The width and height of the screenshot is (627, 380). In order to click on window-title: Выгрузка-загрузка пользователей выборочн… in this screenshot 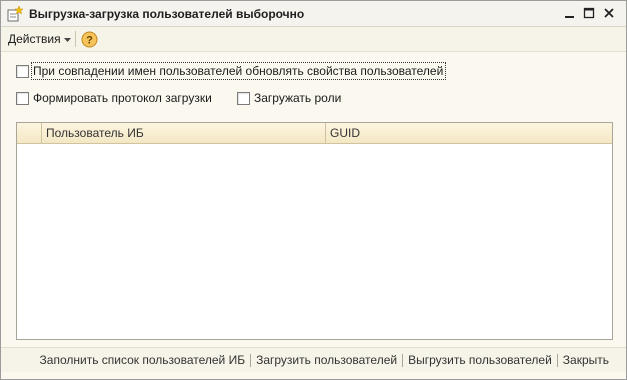, I will do `click(167, 14)`.